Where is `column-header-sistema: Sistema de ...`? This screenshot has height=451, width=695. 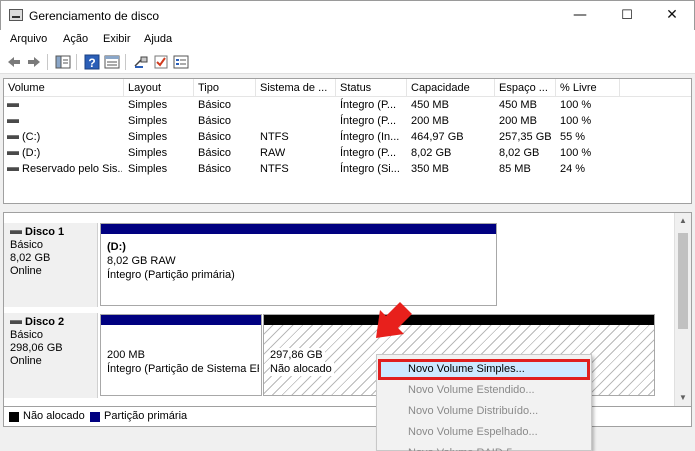 column-header-sistema: Sistema de ... is located at coordinates (296, 88).